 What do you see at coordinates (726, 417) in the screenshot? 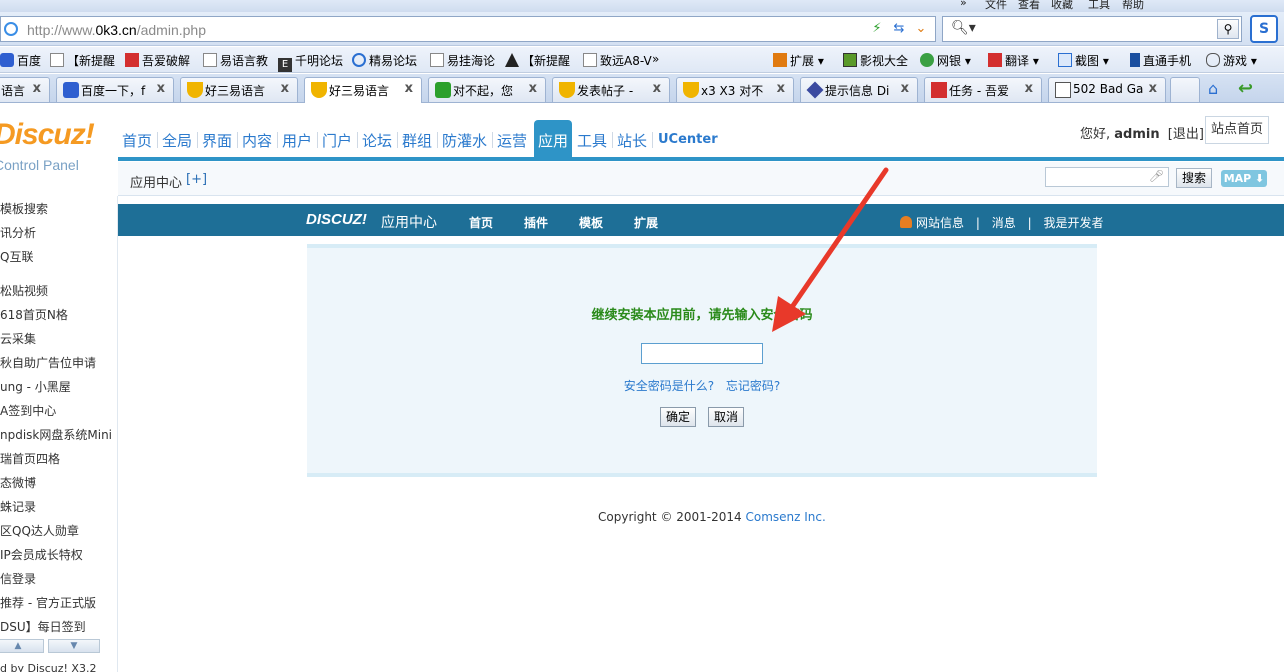
I see `cancel-button: 取消` at bounding box center [726, 417].